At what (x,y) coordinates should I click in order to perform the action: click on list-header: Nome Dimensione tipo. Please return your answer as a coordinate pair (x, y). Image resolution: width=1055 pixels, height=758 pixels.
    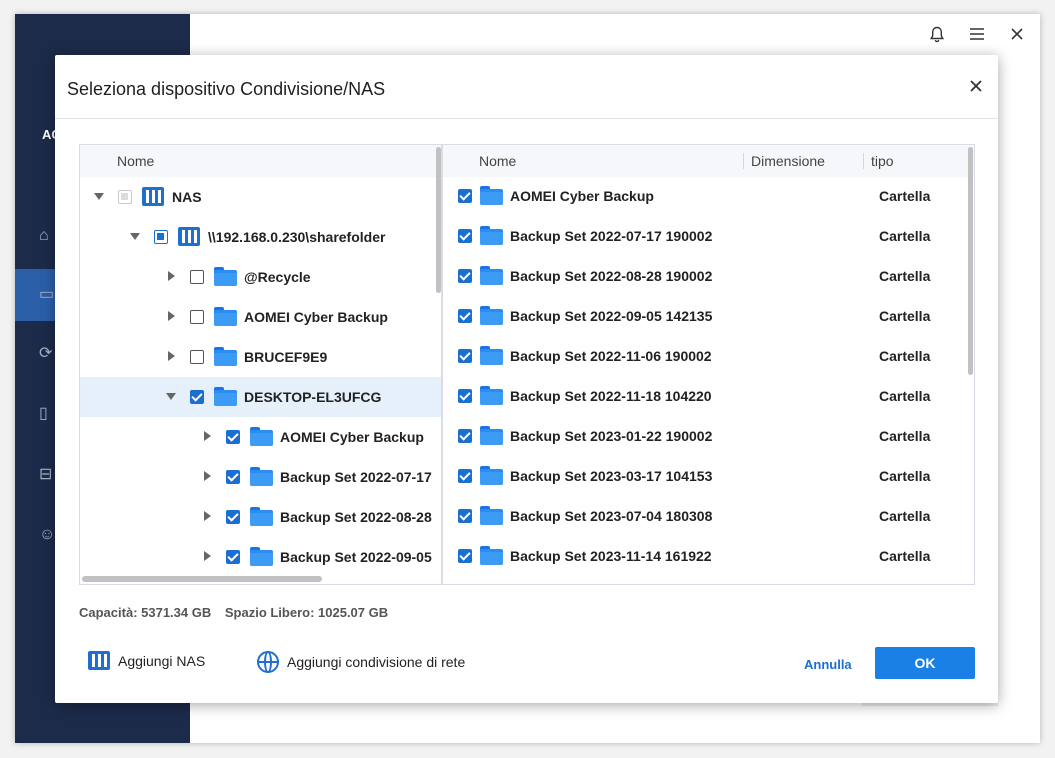
    Looking at the image, I should click on (708, 161).